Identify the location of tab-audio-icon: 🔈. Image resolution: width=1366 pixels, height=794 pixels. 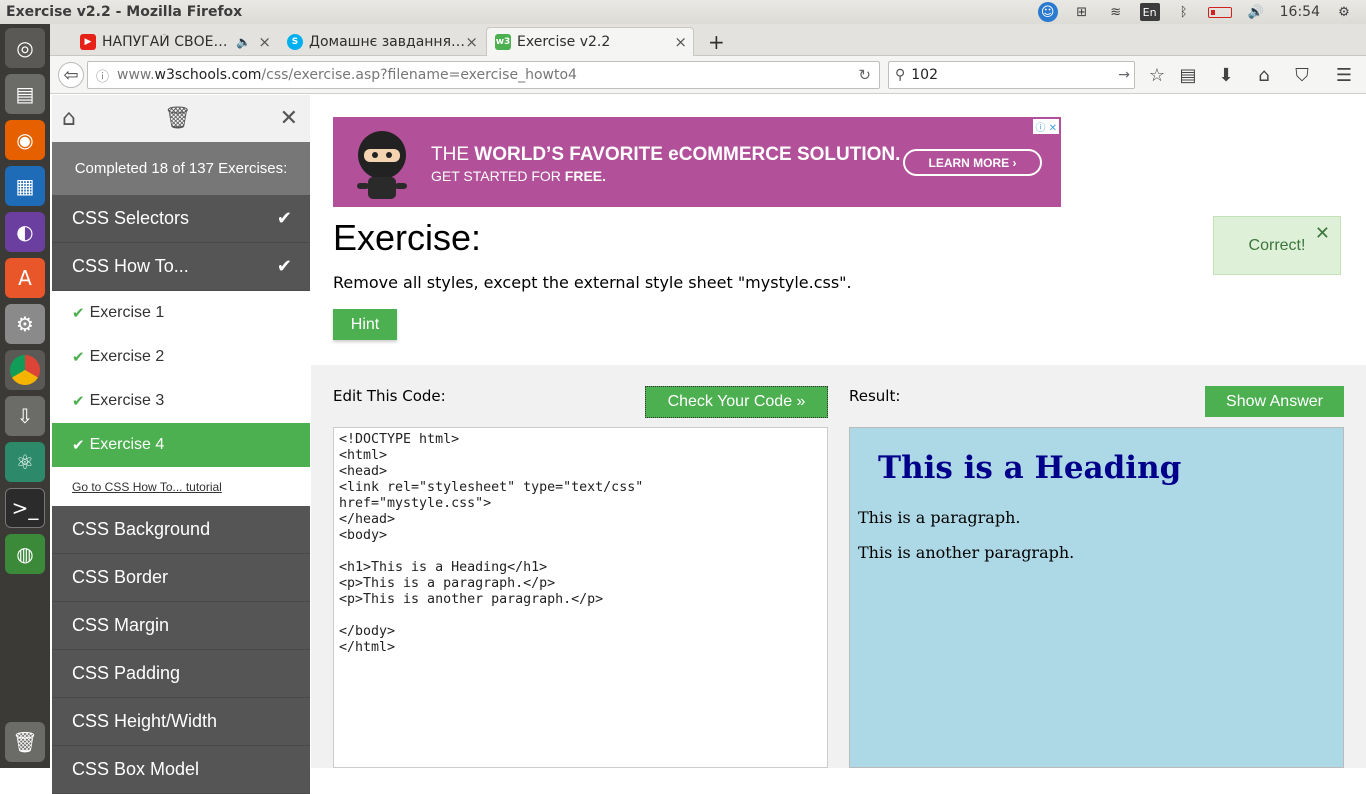
(243, 42).